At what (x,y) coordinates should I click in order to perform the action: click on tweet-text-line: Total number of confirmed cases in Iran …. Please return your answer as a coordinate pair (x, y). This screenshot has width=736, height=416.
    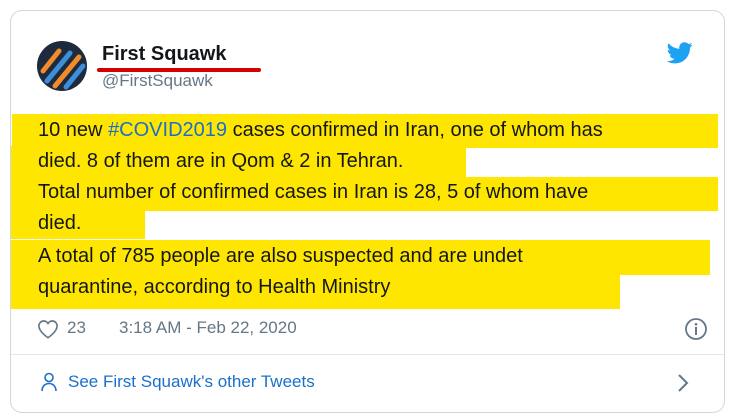
    Looking at the image, I should click on (313, 192).